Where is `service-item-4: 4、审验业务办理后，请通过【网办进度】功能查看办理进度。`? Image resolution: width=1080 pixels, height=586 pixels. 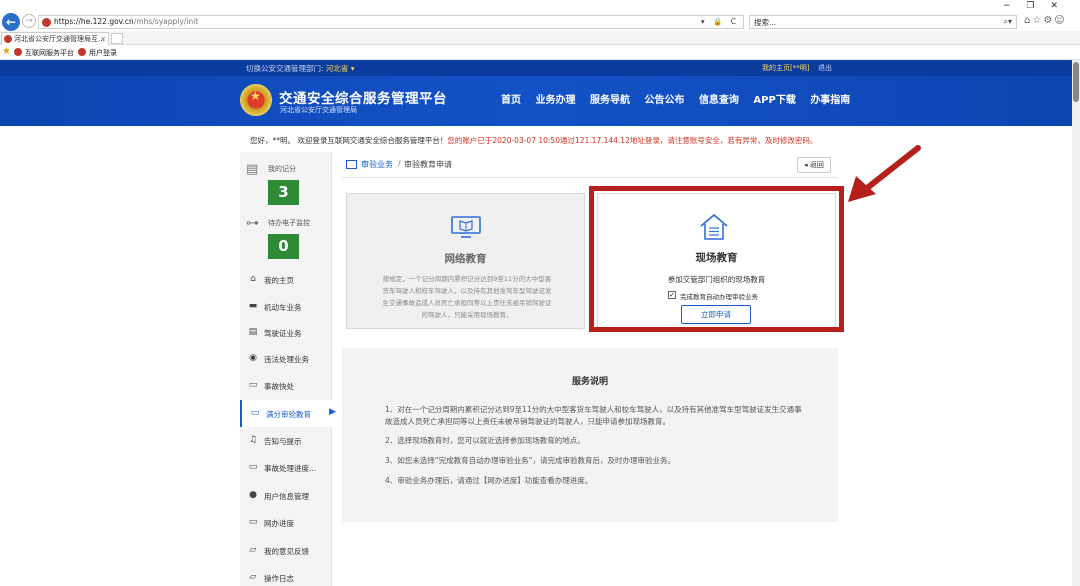
service-item-4: 4、审验业务办理后，请通过【网办进度】功能查看办理进度。 is located at coordinates (489, 480).